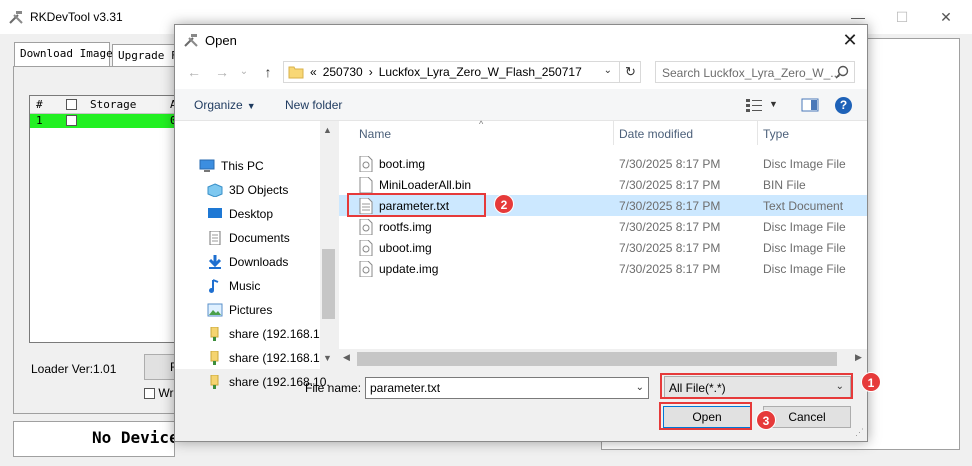 The height and width of the screenshot is (466, 972). I want to click on help-icon: ?, so click(843, 105).